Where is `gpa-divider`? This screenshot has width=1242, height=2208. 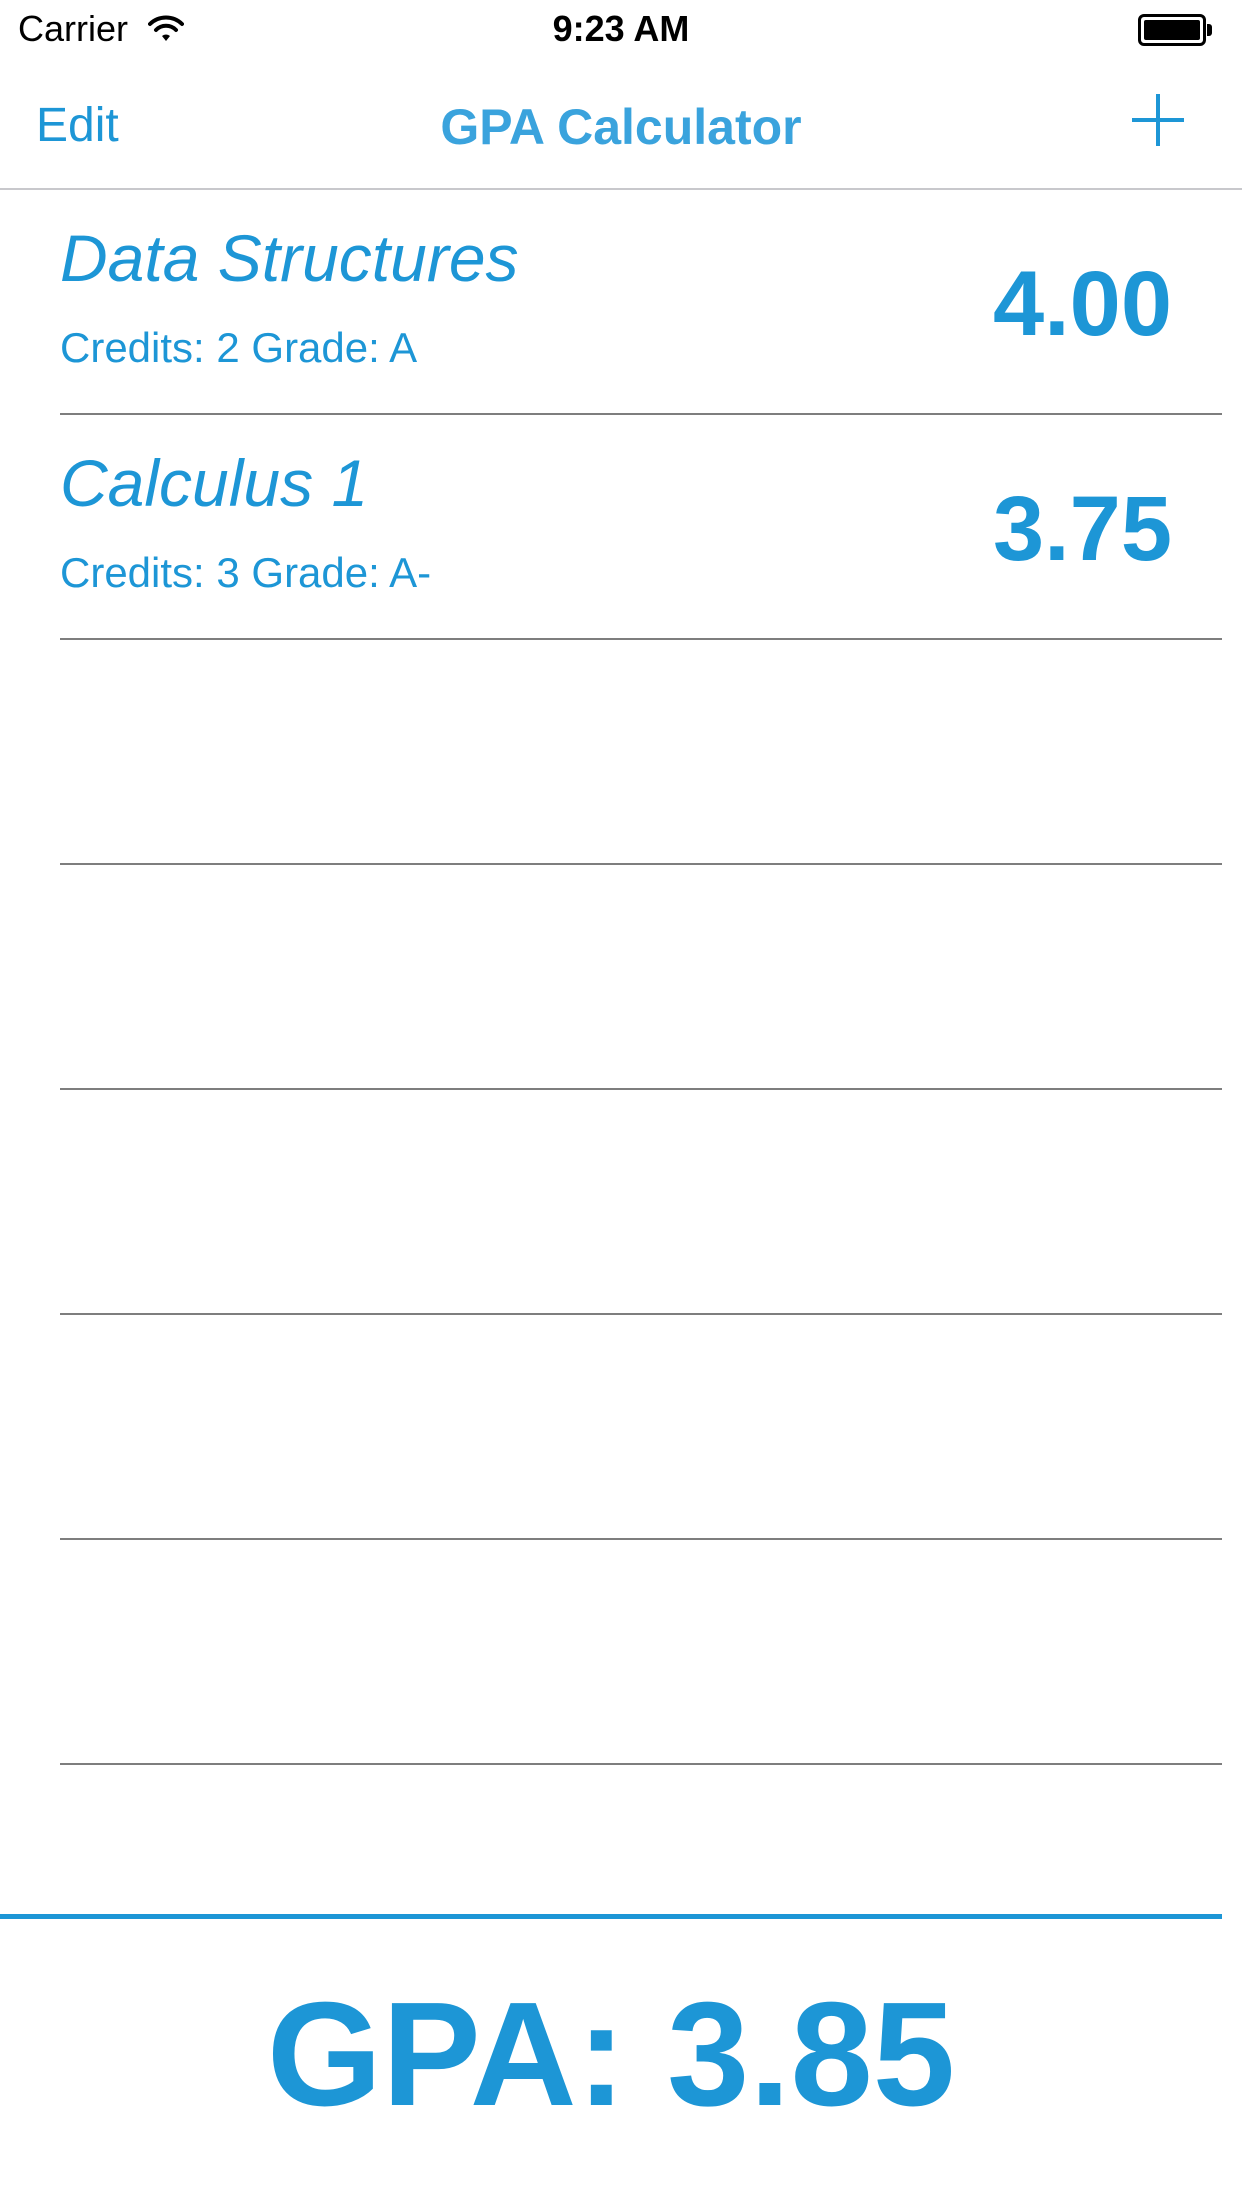
gpa-divider is located at coordinates (611, 1916).